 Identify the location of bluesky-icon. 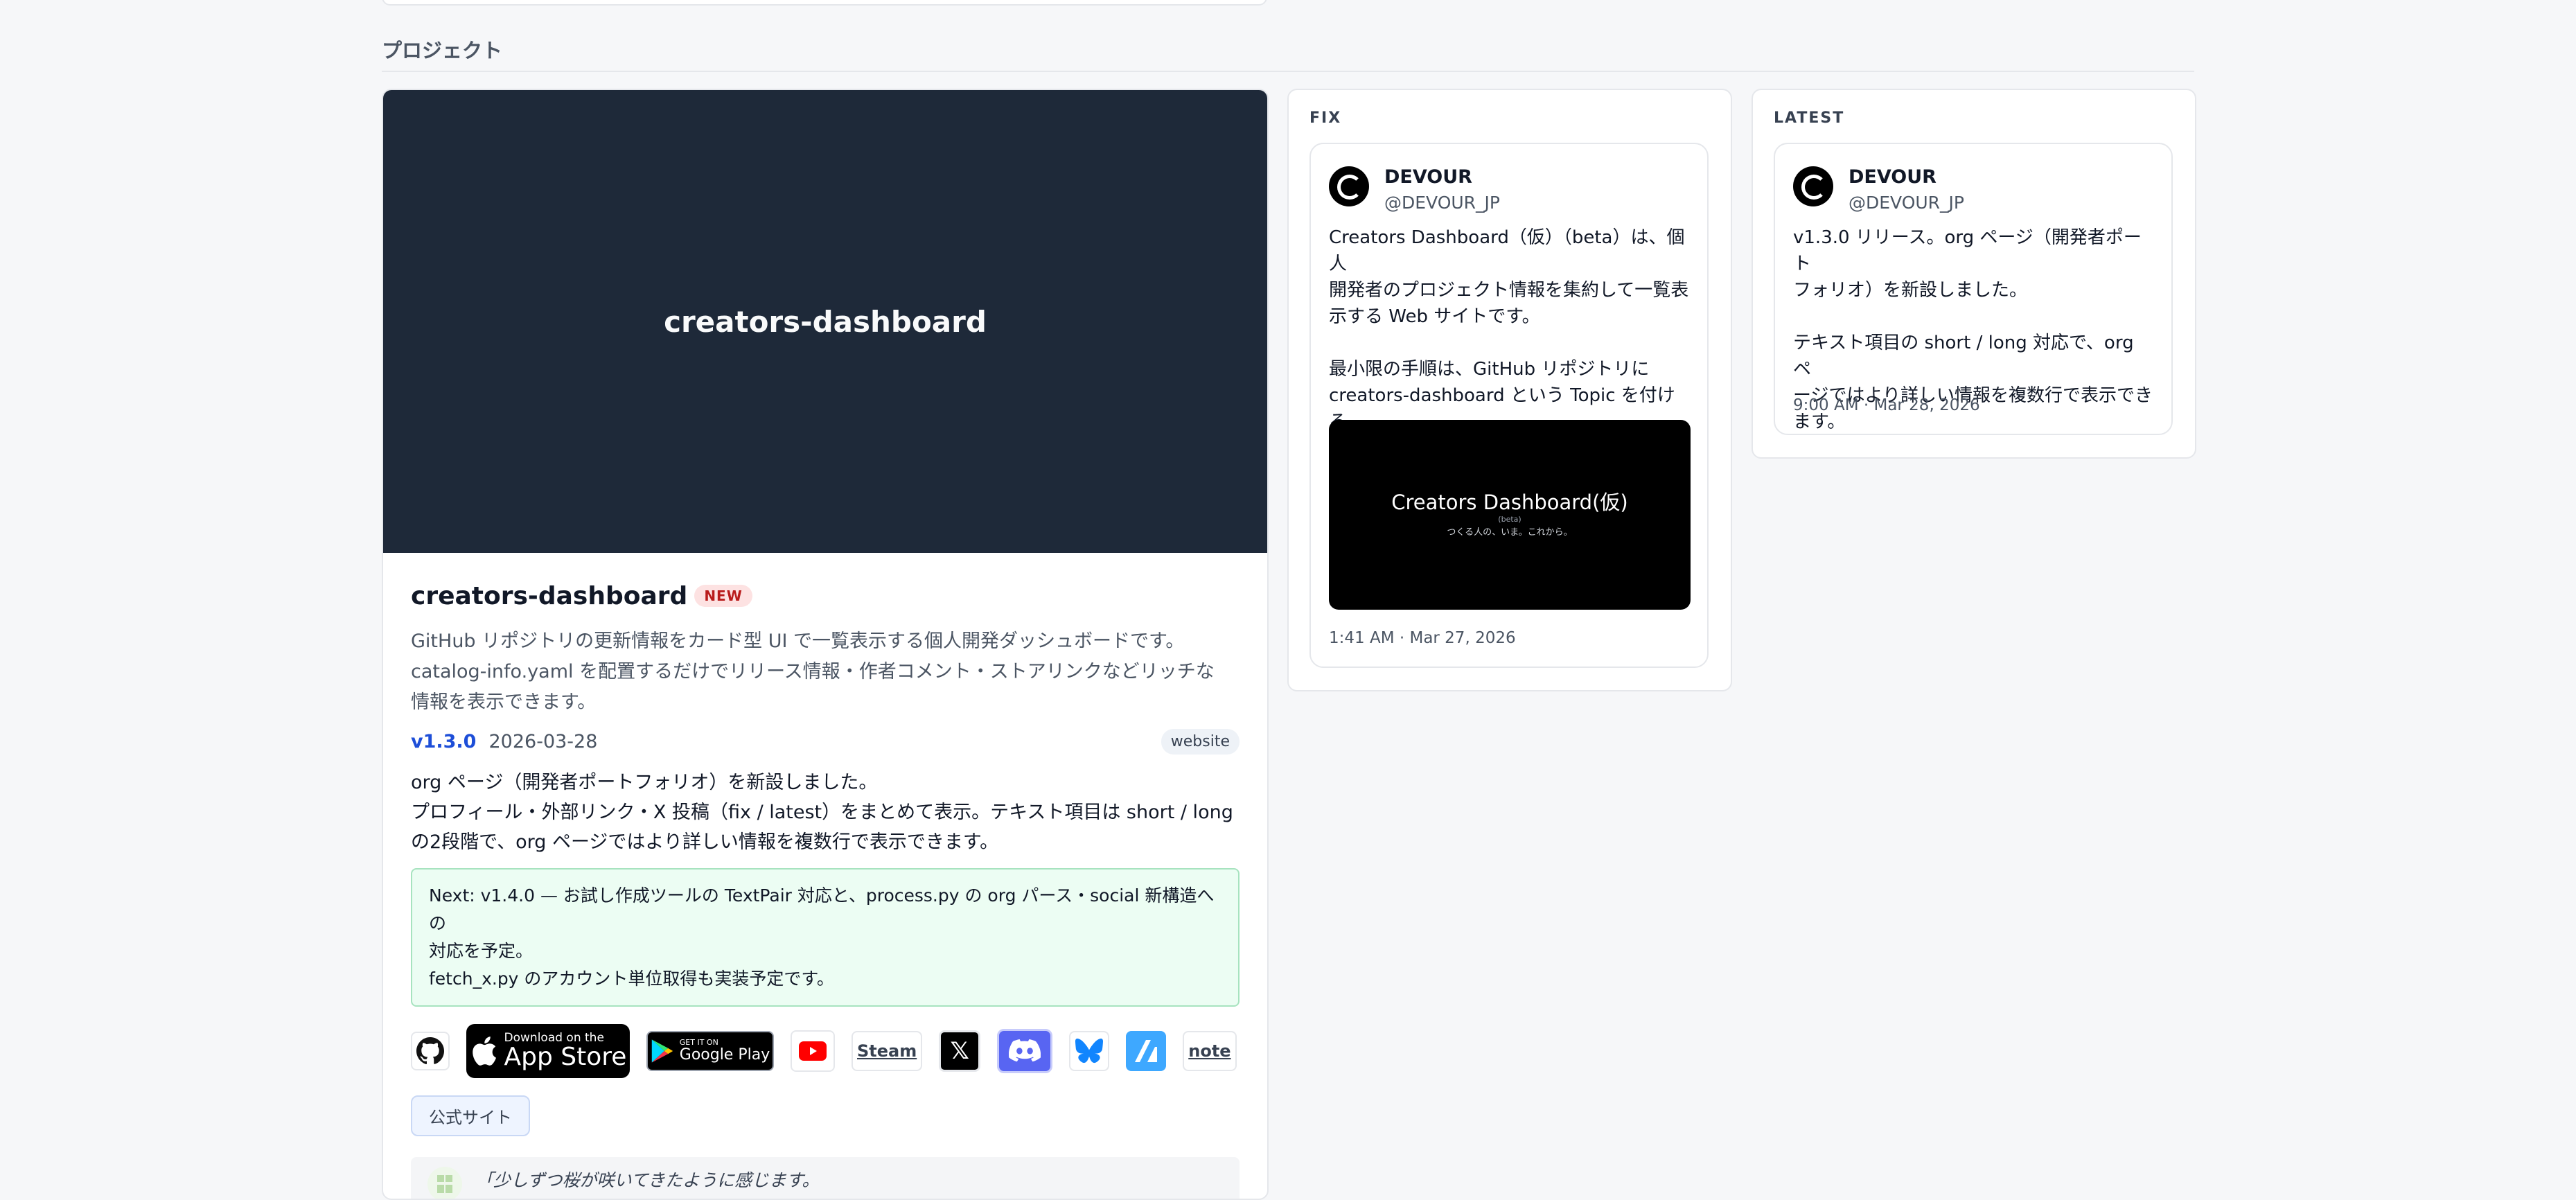
(1089, 1051).